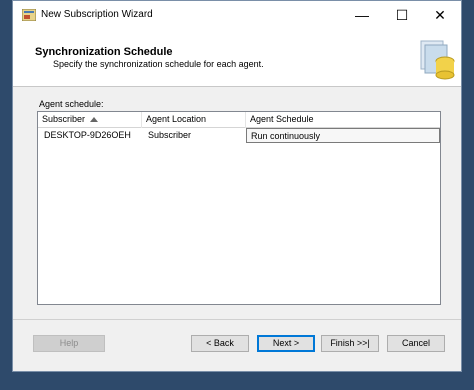 The image size is (474, 390). What do you see at coordinates (416, 343) in the screenshot?
I see `cancel-button: Cancel` at bounding box center [416, 343].